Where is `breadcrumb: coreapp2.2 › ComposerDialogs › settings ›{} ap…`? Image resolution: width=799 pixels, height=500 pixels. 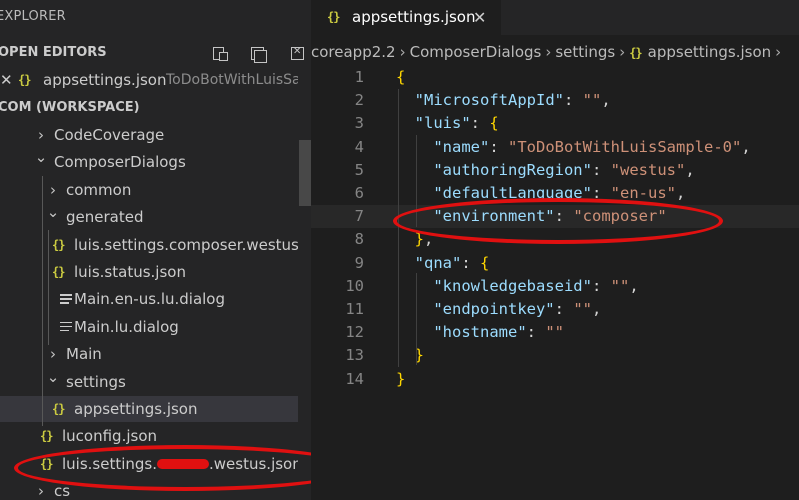 breadcrumb: coreapp2.2 › ComposerDialogs › settings ›{} ap… is located at coordinates (555, 52).